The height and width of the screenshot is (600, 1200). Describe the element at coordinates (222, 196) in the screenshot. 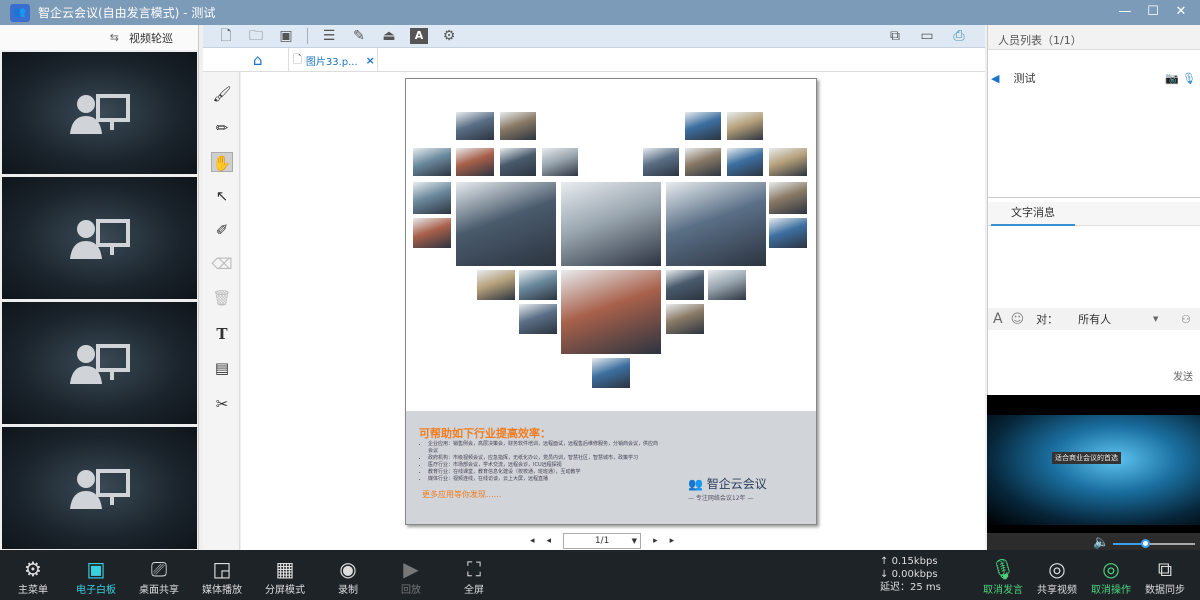

I see `pointer-icon: ↖` at that location.